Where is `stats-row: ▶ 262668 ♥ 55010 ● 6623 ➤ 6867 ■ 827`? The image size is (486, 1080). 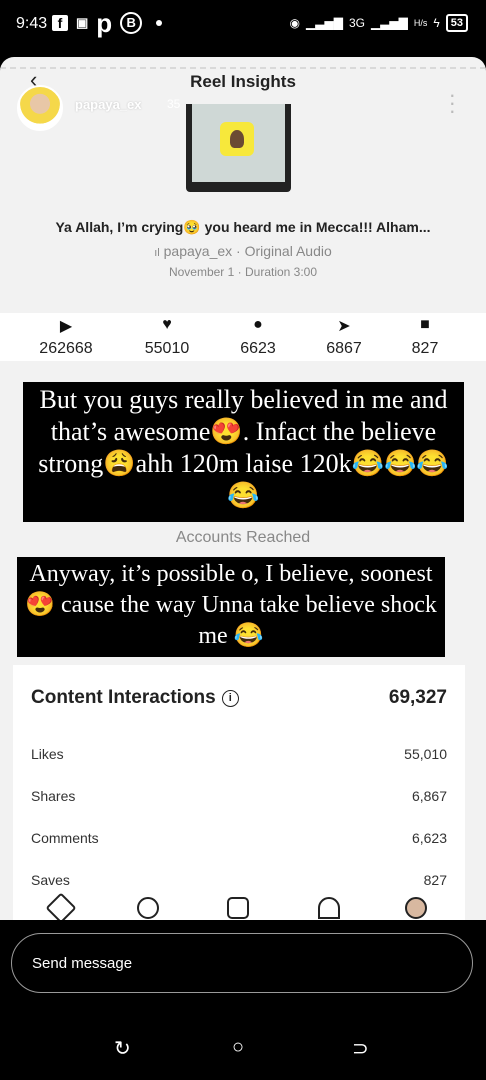 stats-row: ▶ 262668 ♥ 55010 ● 6623 ➤ 6867 ■ 827 is located at coordinates (243, 337).